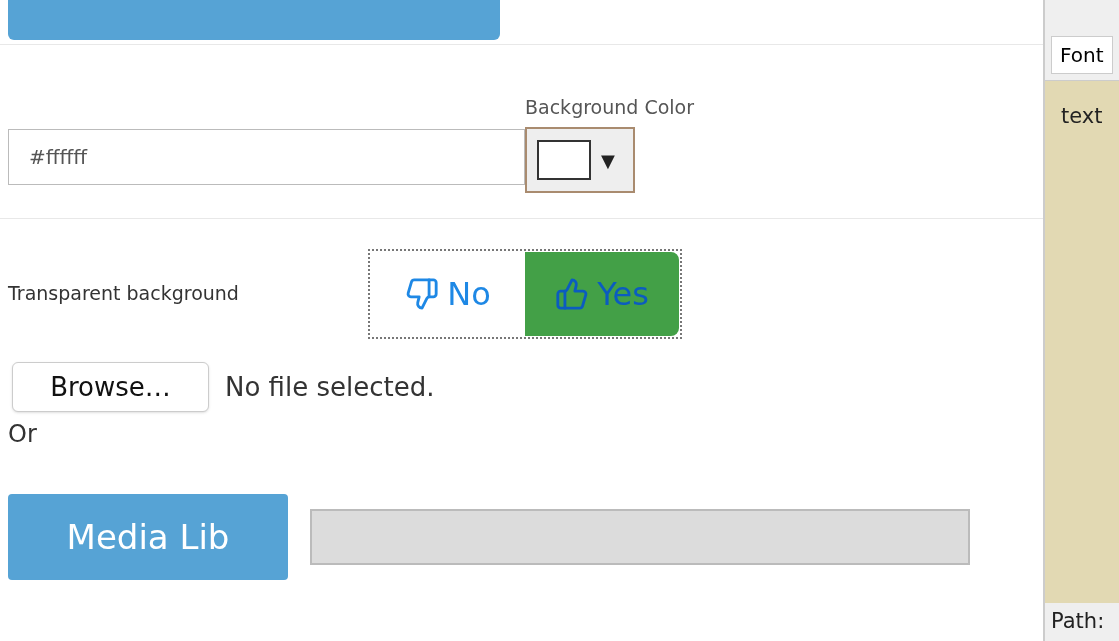 This screenshot has width=1119, height=641. Describe the element at coordinates (22, 434) in the screenshot. I see `or-label: Or` at that location.